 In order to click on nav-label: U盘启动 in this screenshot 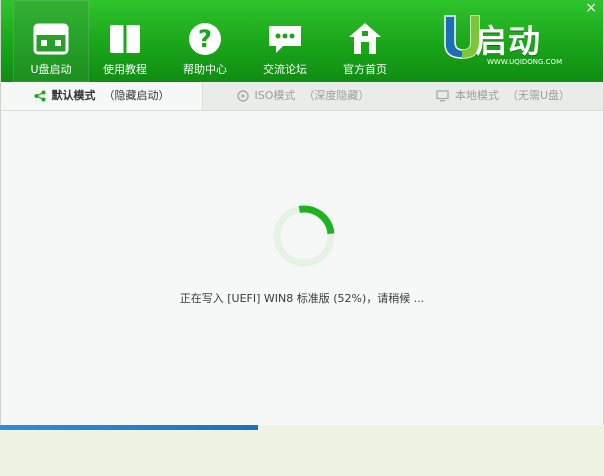, I will do `click(51, 69)`.